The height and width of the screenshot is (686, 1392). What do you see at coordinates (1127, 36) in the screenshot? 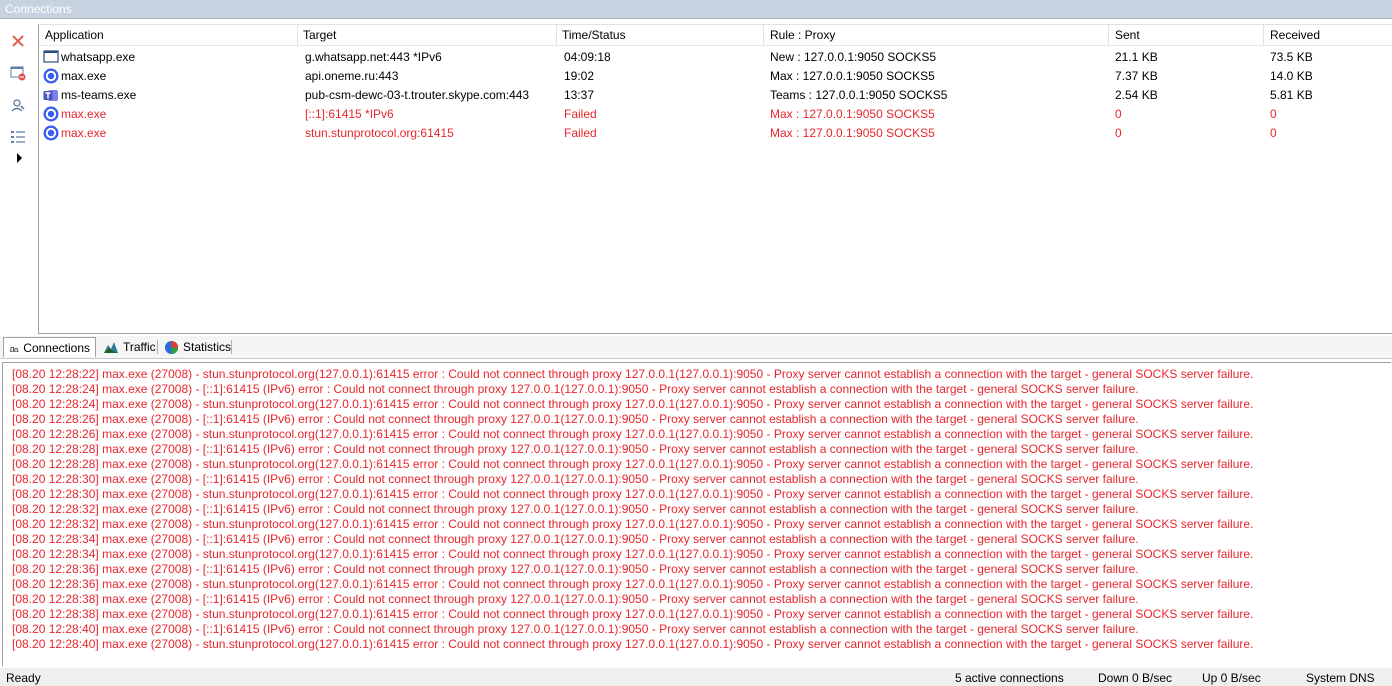
I see `column-header-sent: Sent` at bounding box center [1127, 36].